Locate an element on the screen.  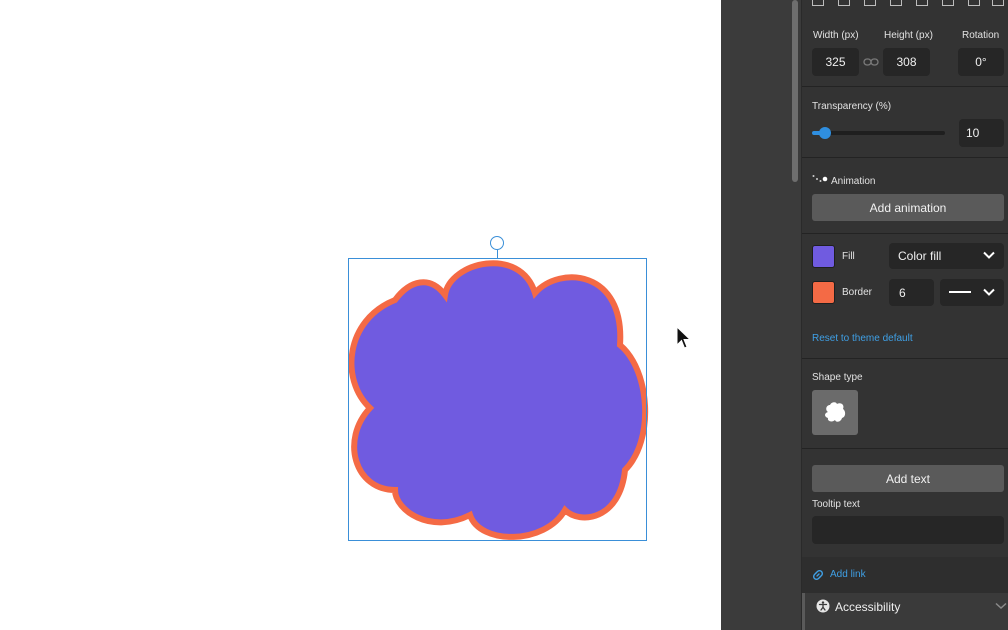
transparency-section: Transparency (%) 10 is located at coordinates (905, 123).